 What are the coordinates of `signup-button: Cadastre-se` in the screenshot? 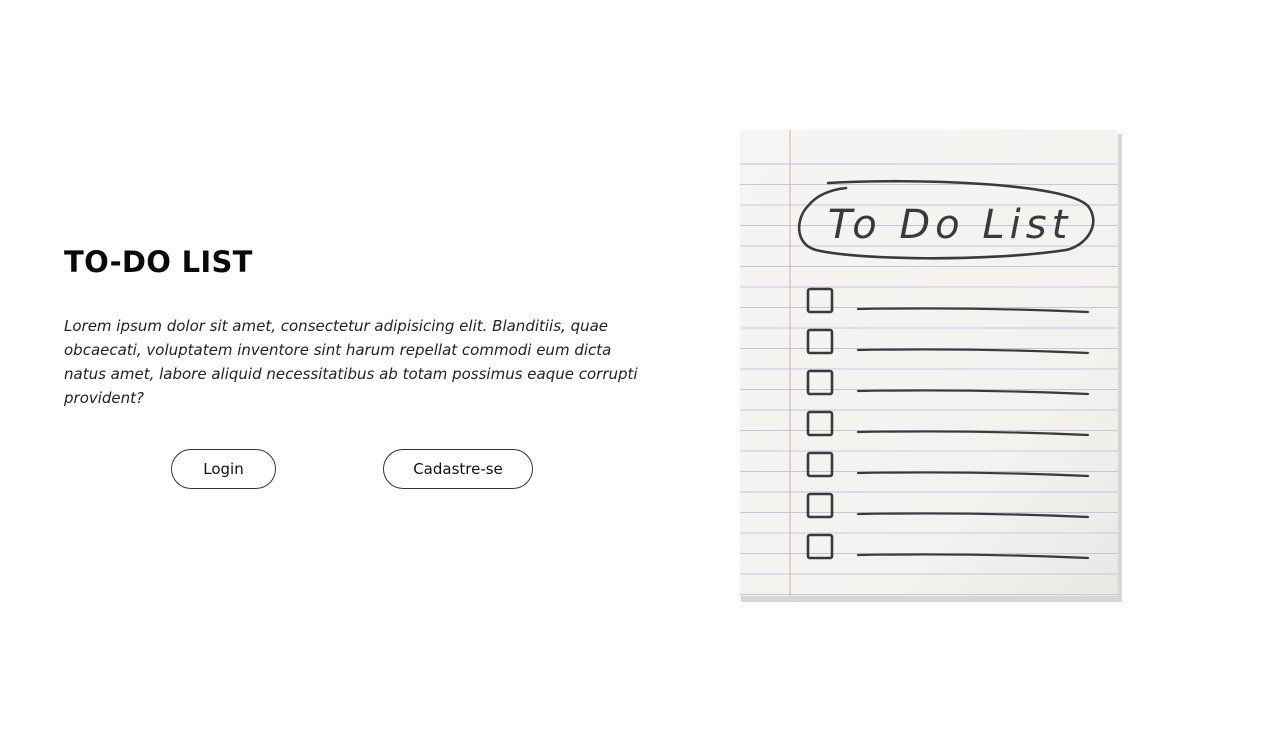 It's located at (458, 469).